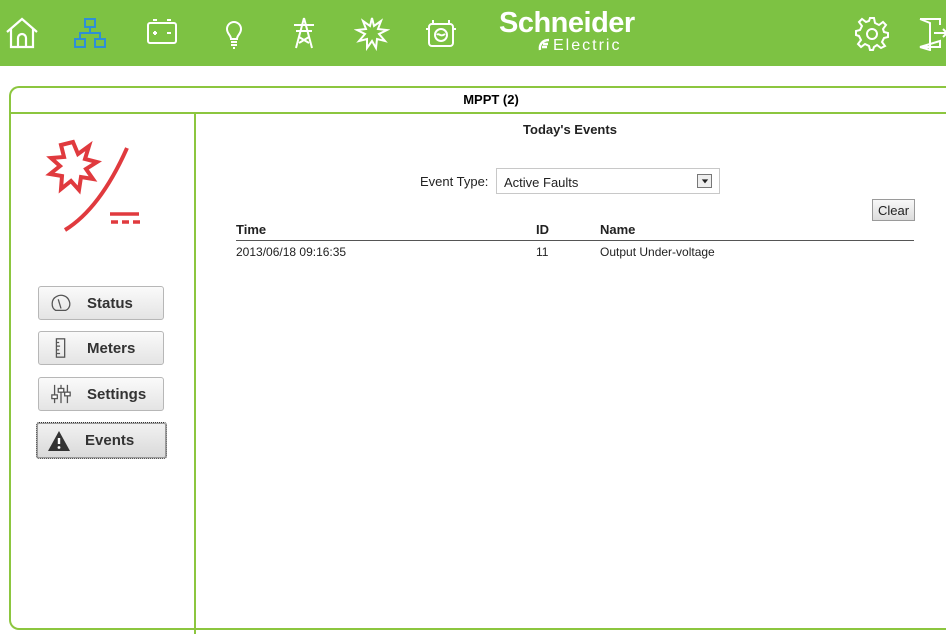  What do you see at coordinates (234, 33) in the screenshot?
I see `lightbulb-icon` at bounding box center [234, 33].